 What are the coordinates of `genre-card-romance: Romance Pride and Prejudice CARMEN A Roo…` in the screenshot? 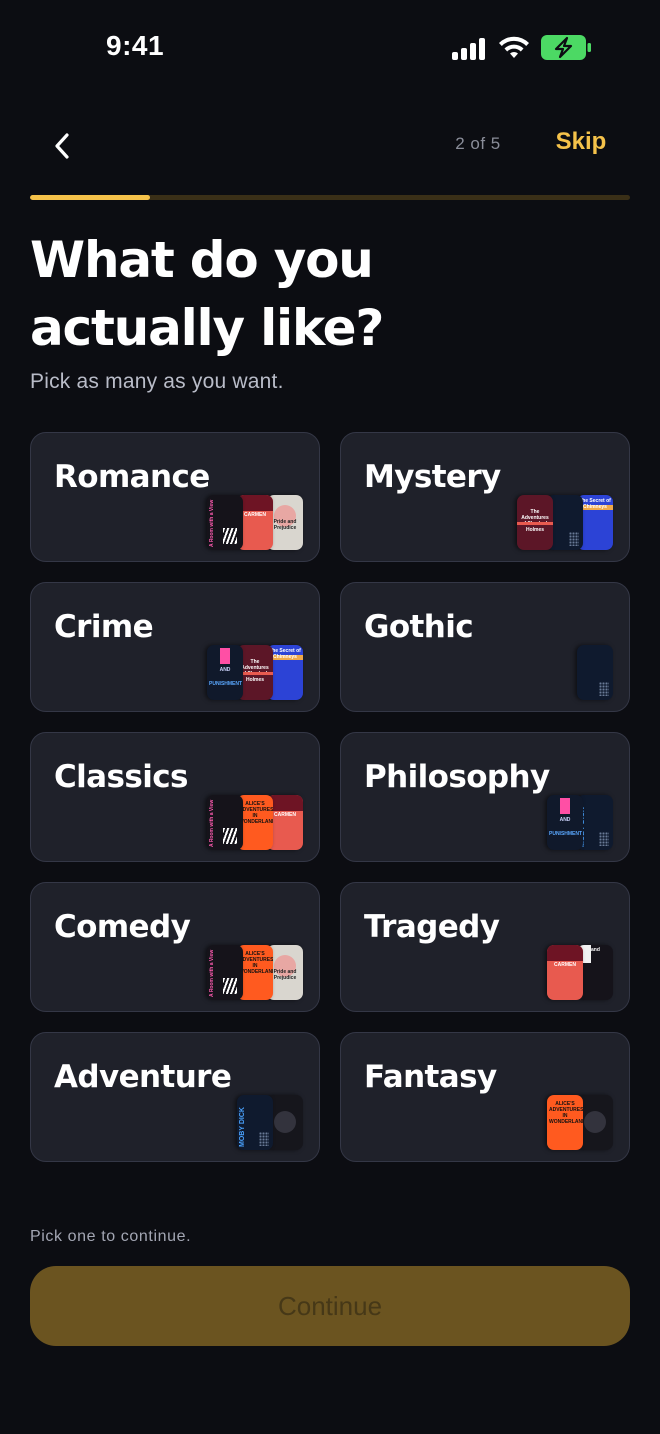 It's located at (175, 497).